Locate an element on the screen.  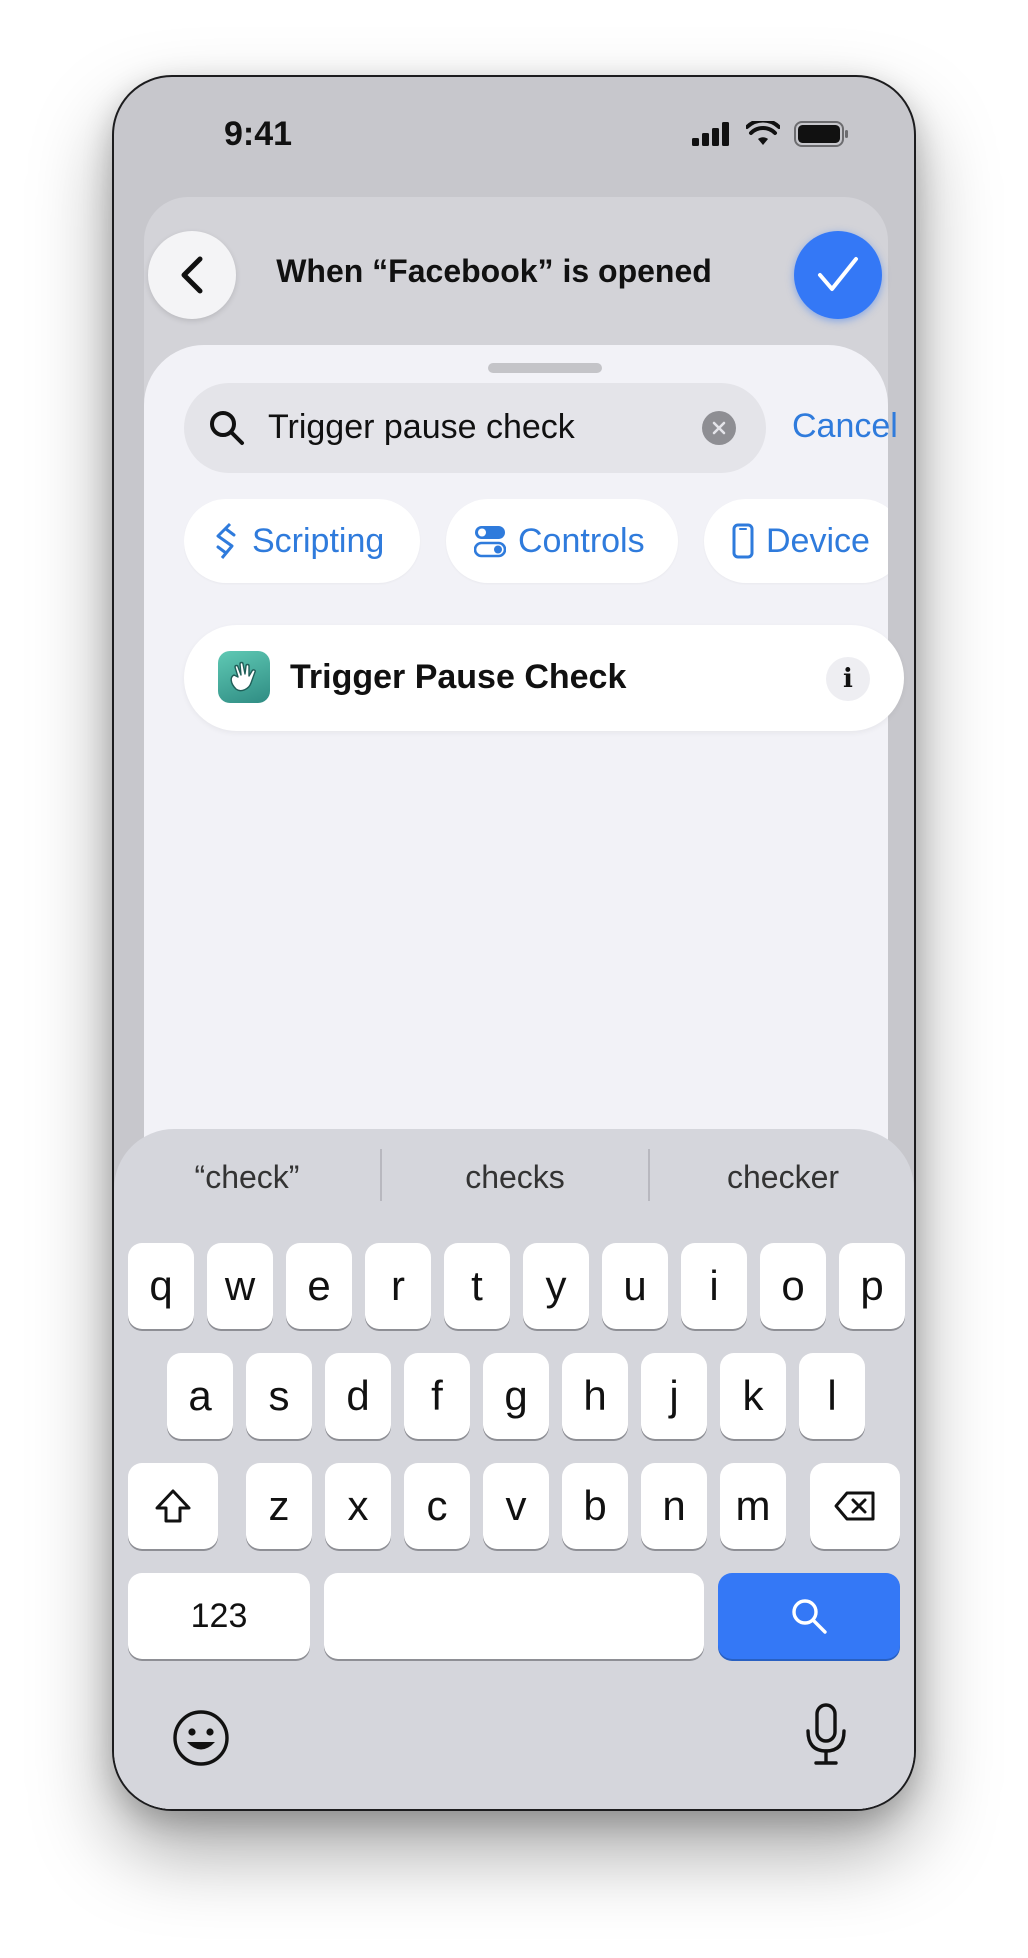
status-icons is located at coordinates (771, 134).